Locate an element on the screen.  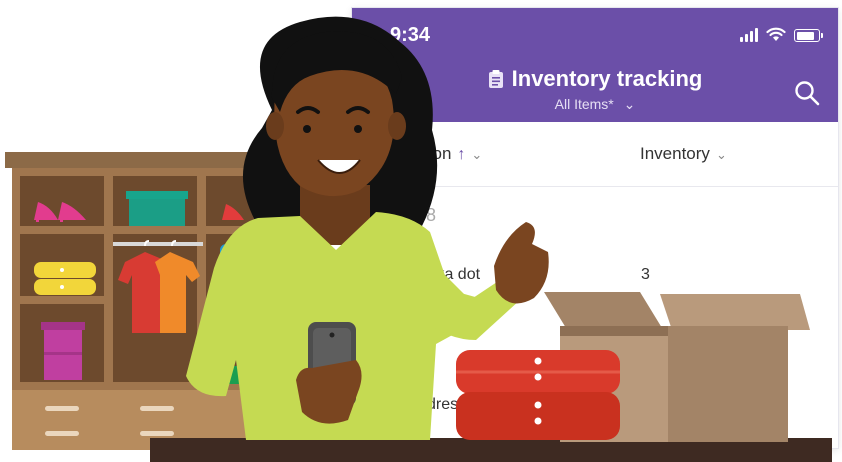
column-header-row: tion ↑ ⌄ Inventory ⌄ is located at coordinates (595, 154).